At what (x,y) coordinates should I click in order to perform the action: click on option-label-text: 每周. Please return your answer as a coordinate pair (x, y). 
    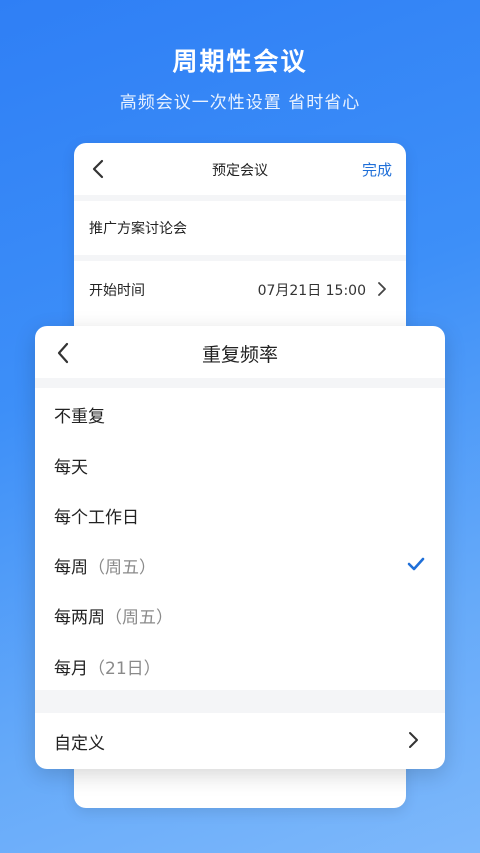
    Looking at the image, I should click on (71, 568).